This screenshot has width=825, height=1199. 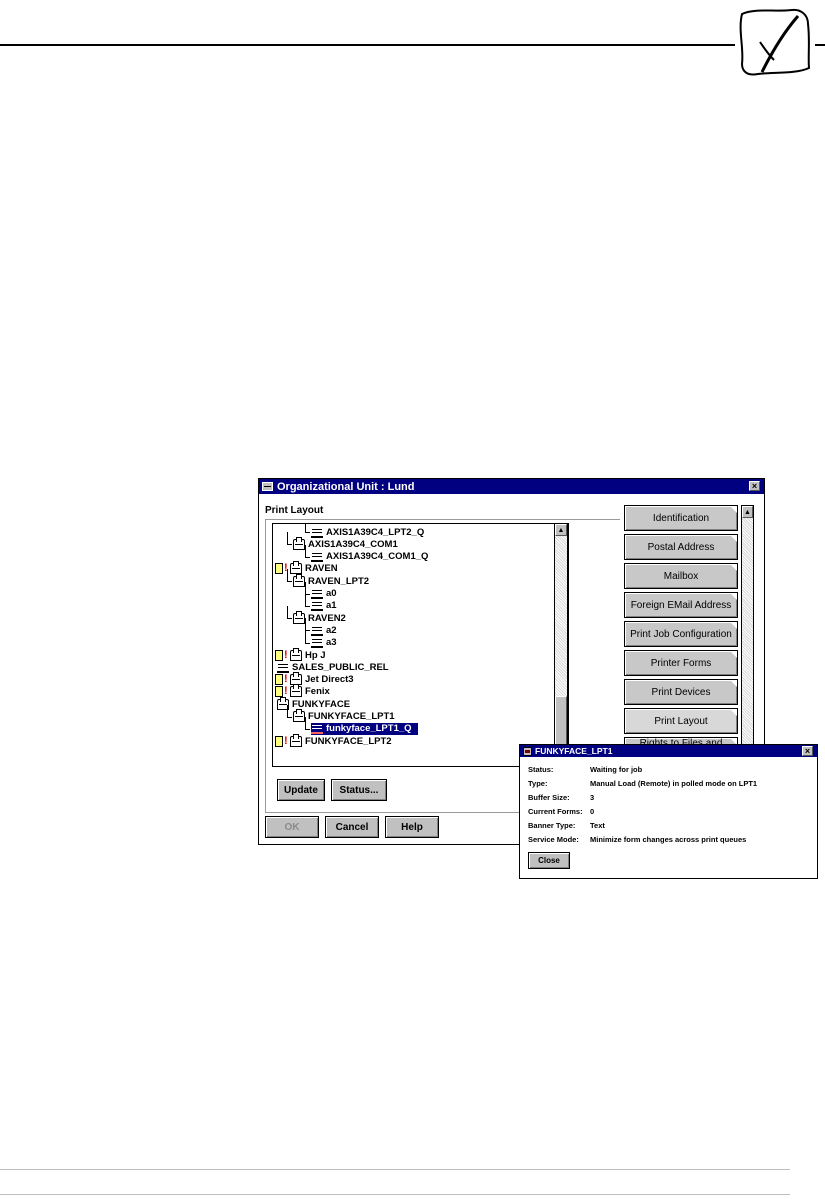 I want to click on page-scroll-up-icon: ▲, so click(x=747, y=512).